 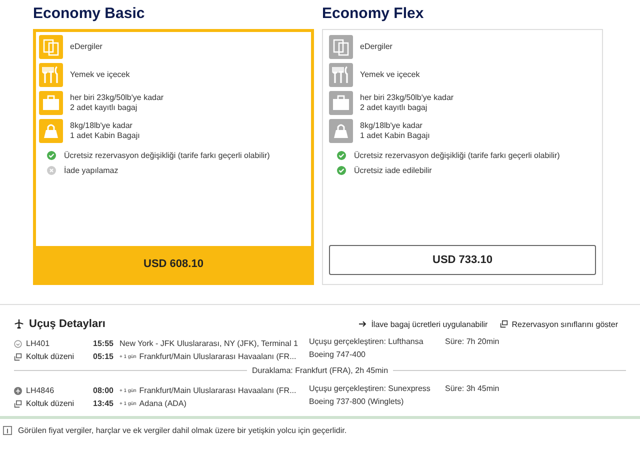 What do you see at coordinates (103, 403) in the screenshot?
I see `arrival-time: 13:45` at bounding box center [103, 403].